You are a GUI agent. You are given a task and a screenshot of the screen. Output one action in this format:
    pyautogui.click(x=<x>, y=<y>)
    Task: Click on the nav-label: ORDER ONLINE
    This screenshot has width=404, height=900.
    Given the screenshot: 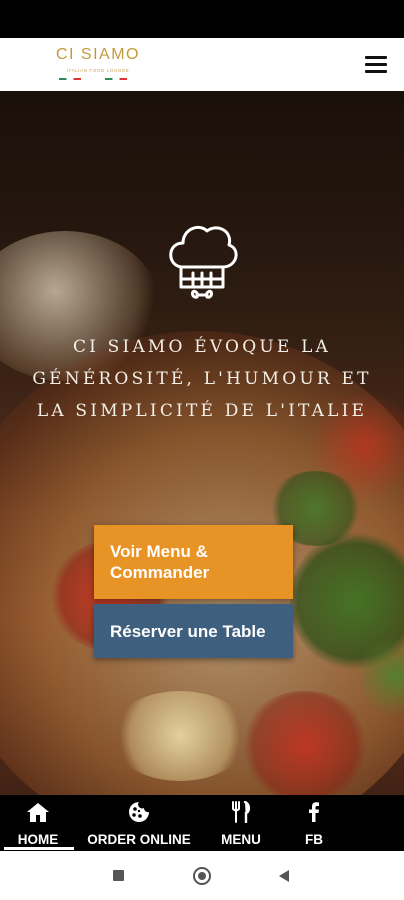 What is the action you would take?
    pyautogui.click(x=139, y=839)
    